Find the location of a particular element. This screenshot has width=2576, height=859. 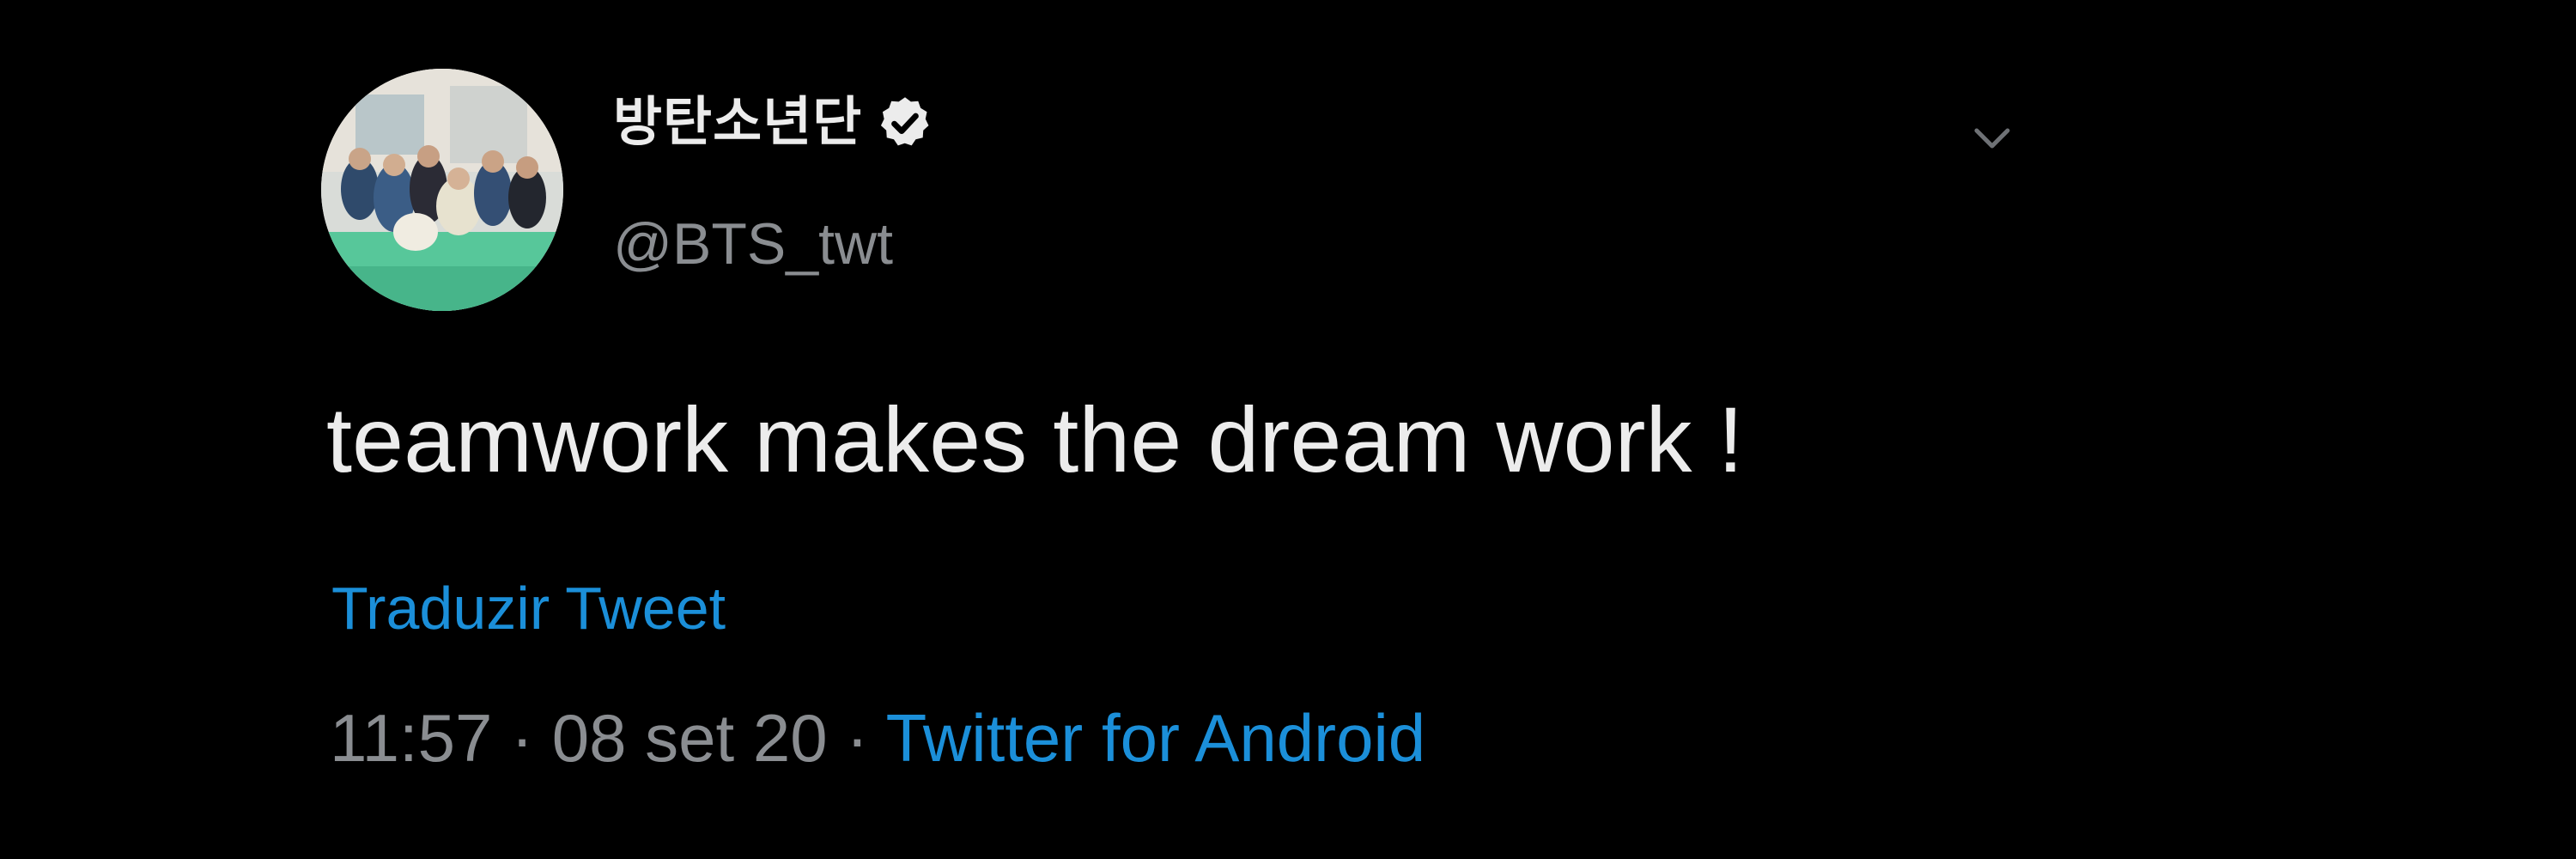

verified-badge-icon is located at coordinates (905, 123).